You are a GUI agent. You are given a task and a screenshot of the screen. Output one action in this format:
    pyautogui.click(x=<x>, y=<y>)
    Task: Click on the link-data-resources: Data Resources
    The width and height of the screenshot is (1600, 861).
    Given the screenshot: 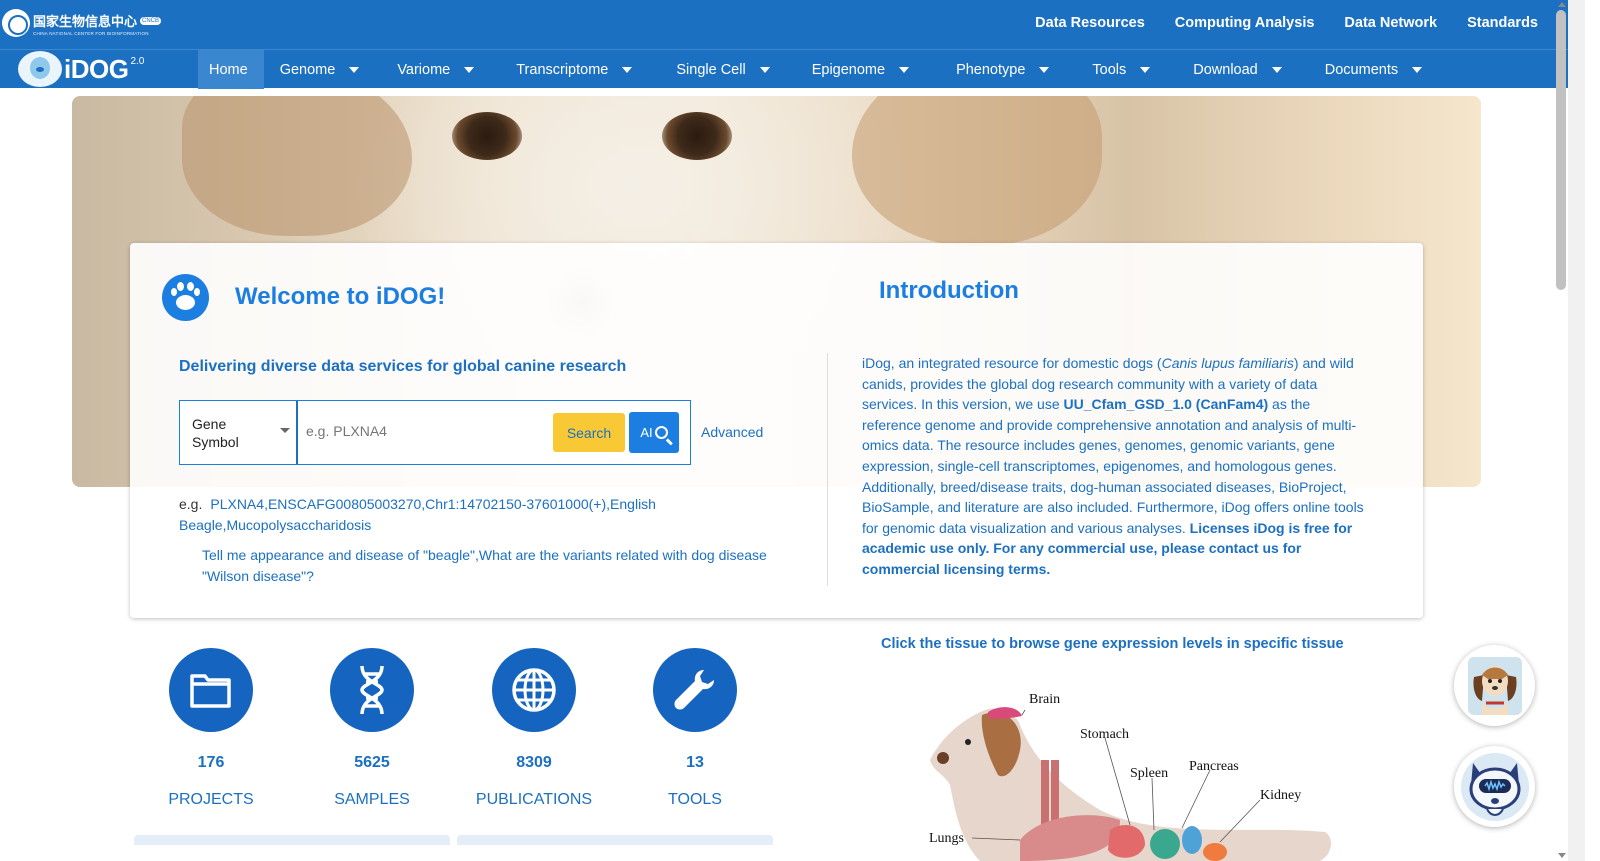 What is the action you would take?
    pyautogui.click(x=1090, y=23)
    